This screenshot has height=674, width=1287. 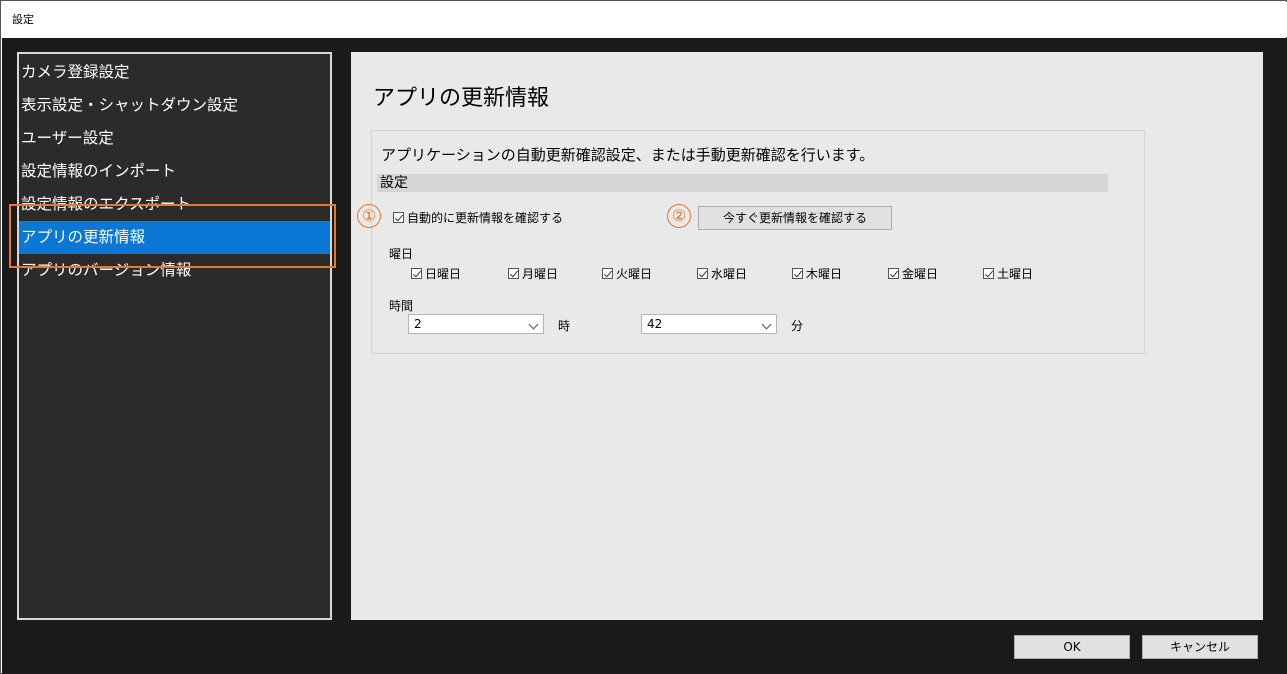 What do you see at coordinates (485, 218) in the screenshot?
I see `auto-check-label: 自動的に更新情報を確認する` at bounding box center [485, 218].